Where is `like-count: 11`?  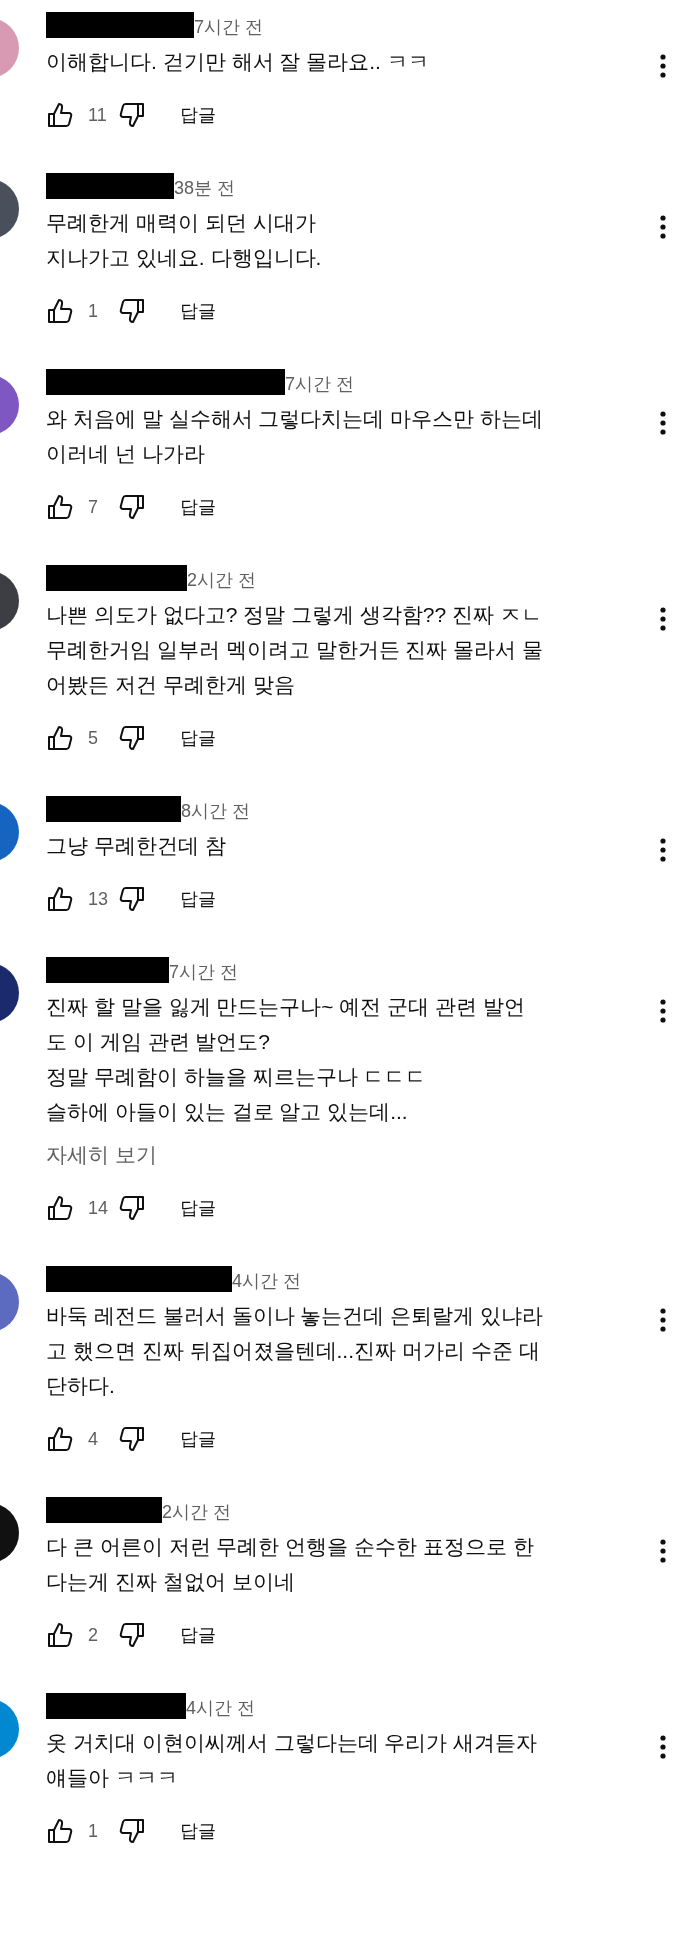 like-count: 11 is located at coordinates (98, 115).